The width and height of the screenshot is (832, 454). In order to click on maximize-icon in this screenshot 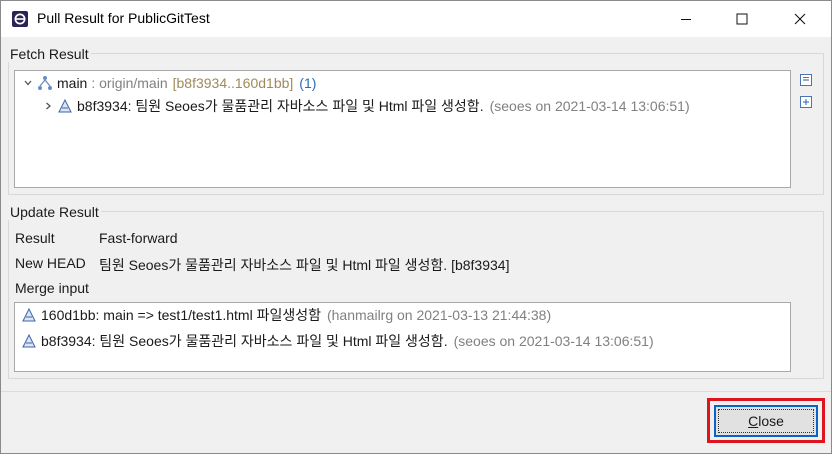, I will do `click(742, 19)`.